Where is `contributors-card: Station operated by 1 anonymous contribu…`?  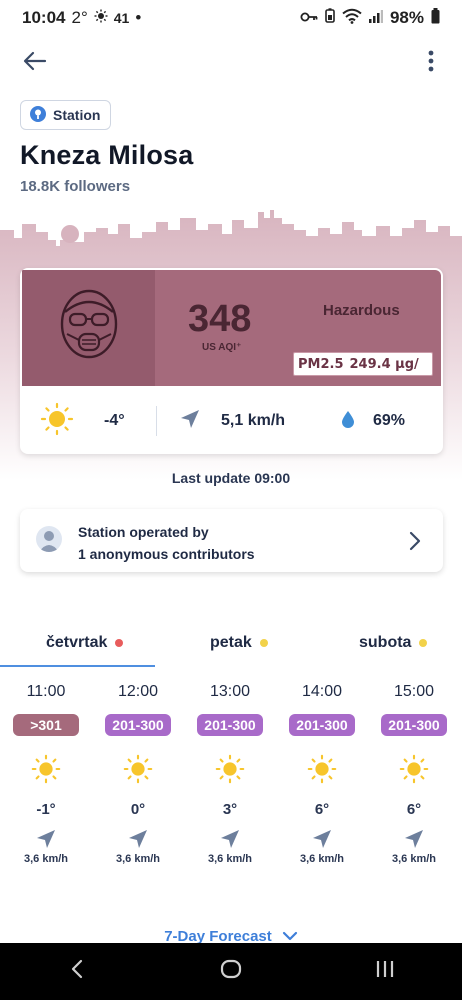
contributors-card: Station operated by 1 anonymous contribu… is located at coordinates (231, 540).